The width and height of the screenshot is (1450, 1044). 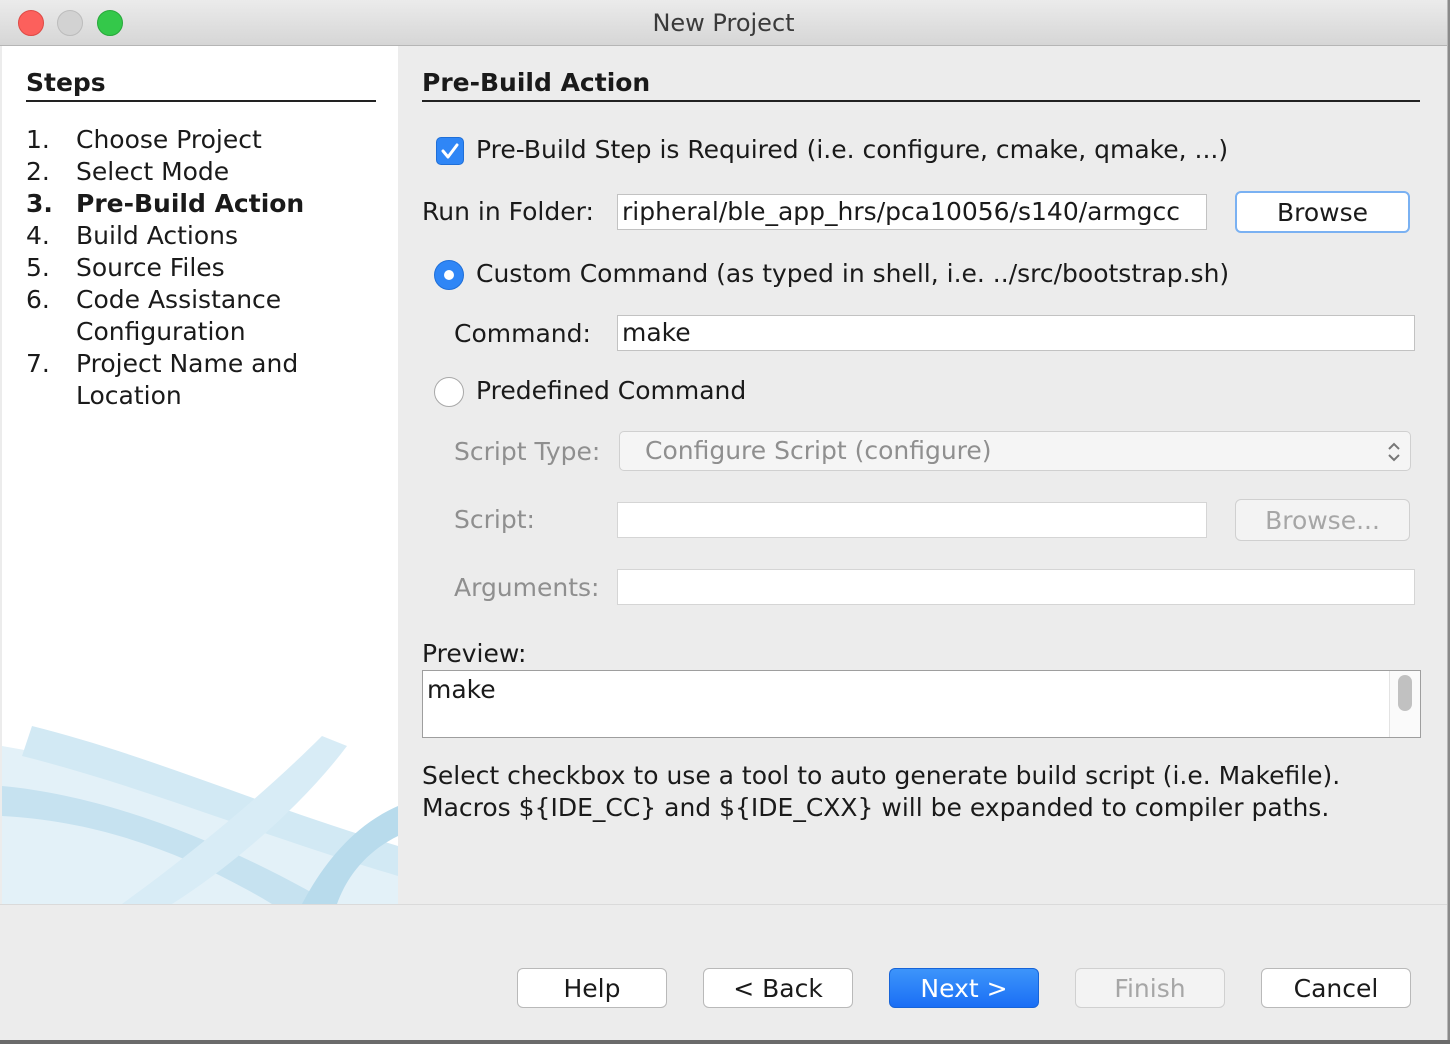 What do you see at coordinates (1016, 587) in the screenshot?
I see `arguments-input` at bounding box center [1016, 587].